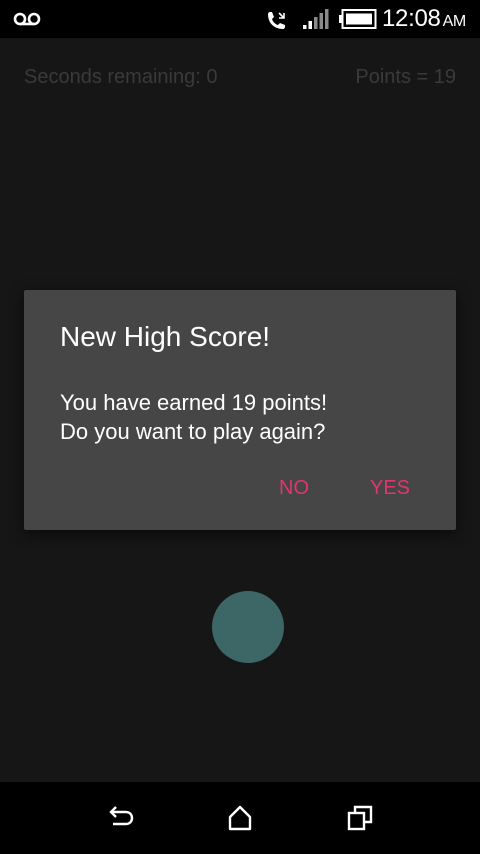 Image resolution: width=480 pixels, height=854 pixels. Describe the element at coordinates (193, 431) in the screenshot. I see `dialog-message-line2: Do you want to play again?` at that location.